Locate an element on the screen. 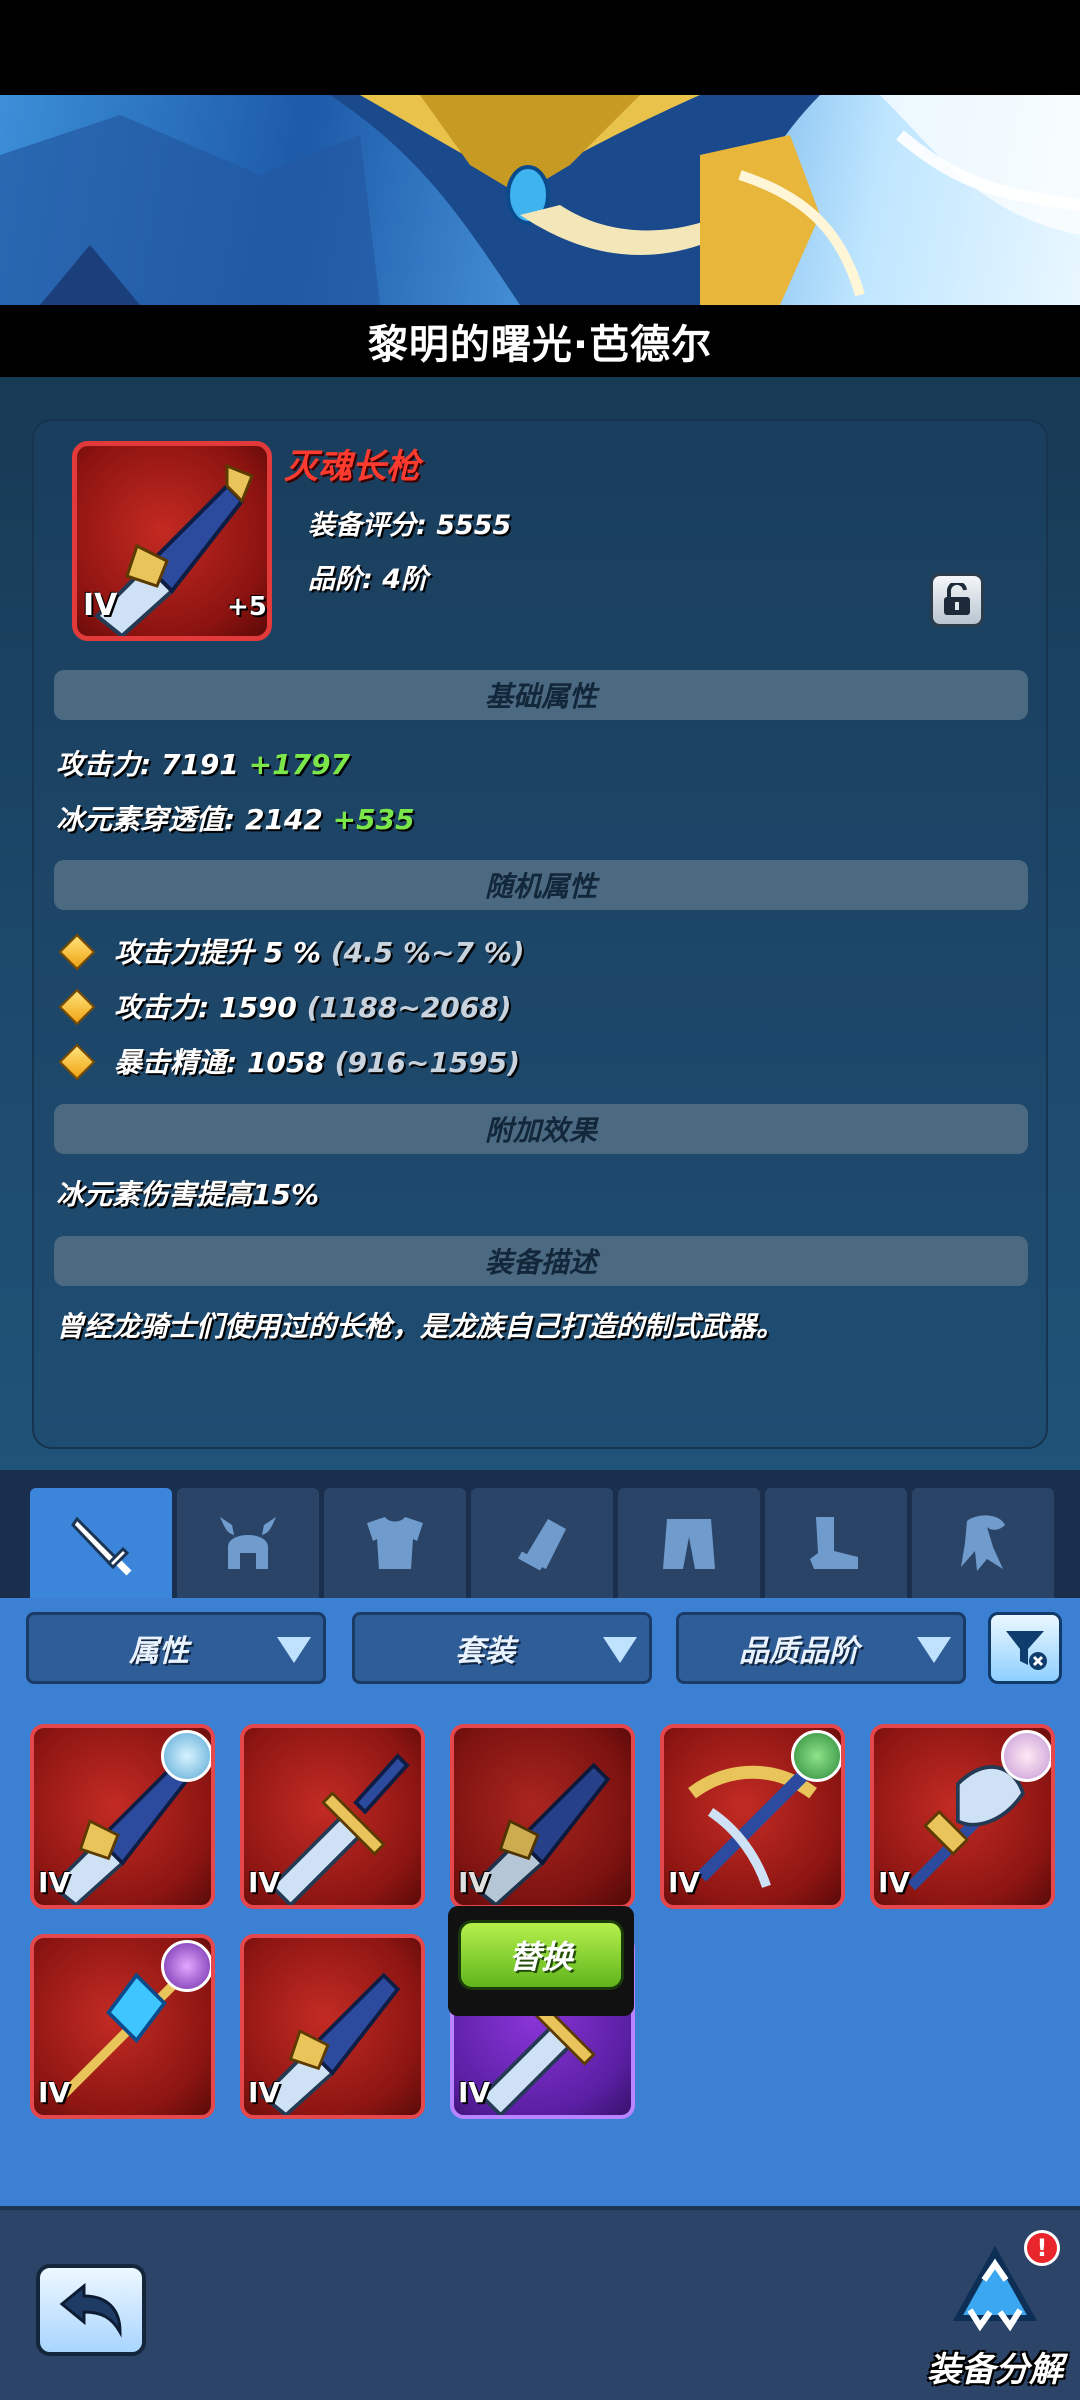 Image resolution: width=1080 pixels, height=2400 pixels. boots-icon is located at coordinates (834, 1543).